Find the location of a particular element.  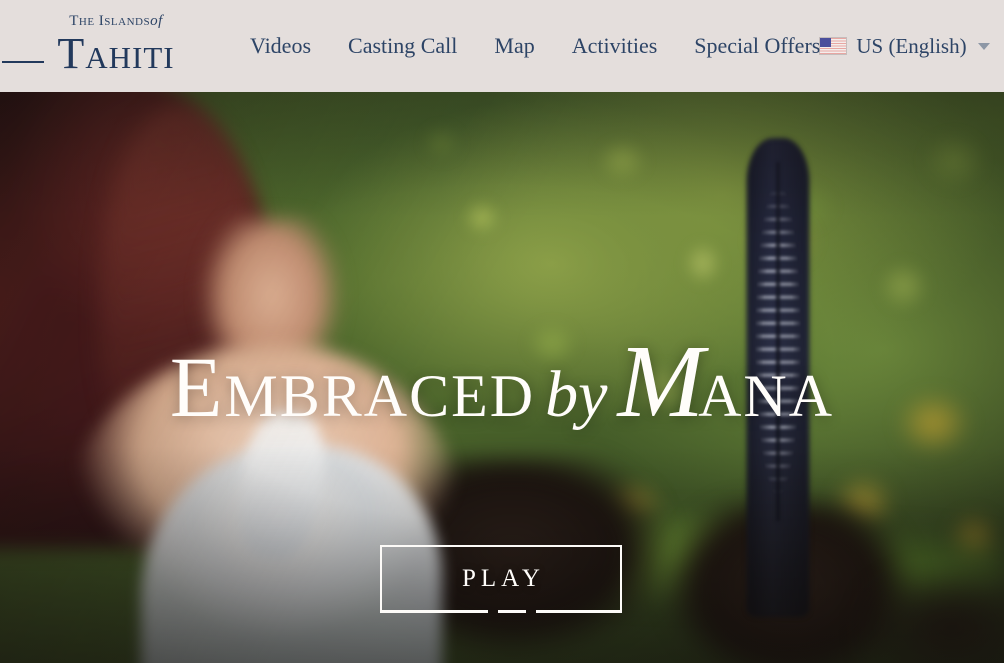

site-logo: The Islandsof Tahiti is located at coordinates (109, 46).